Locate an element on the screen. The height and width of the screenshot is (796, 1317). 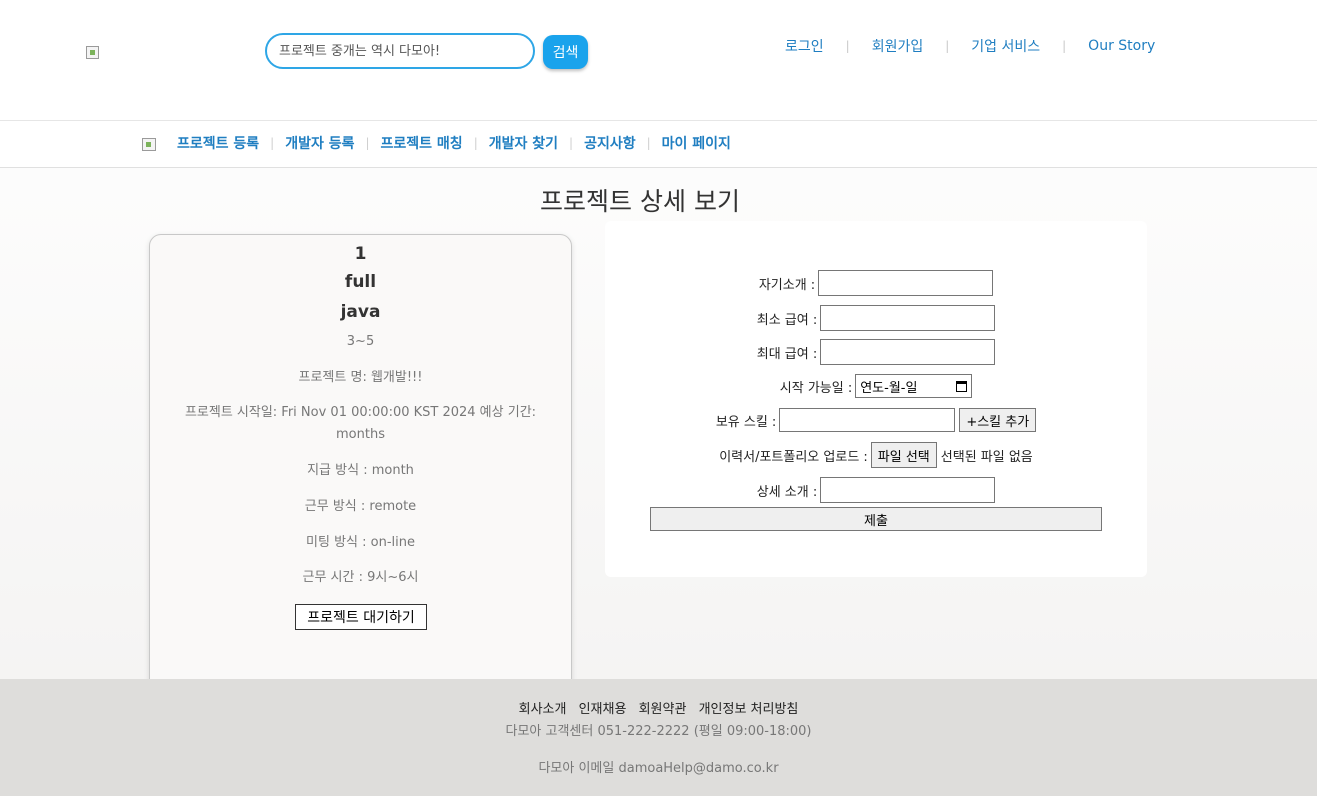
max-salary-row: 최대 급여 : is located at coordinates (876, 352).